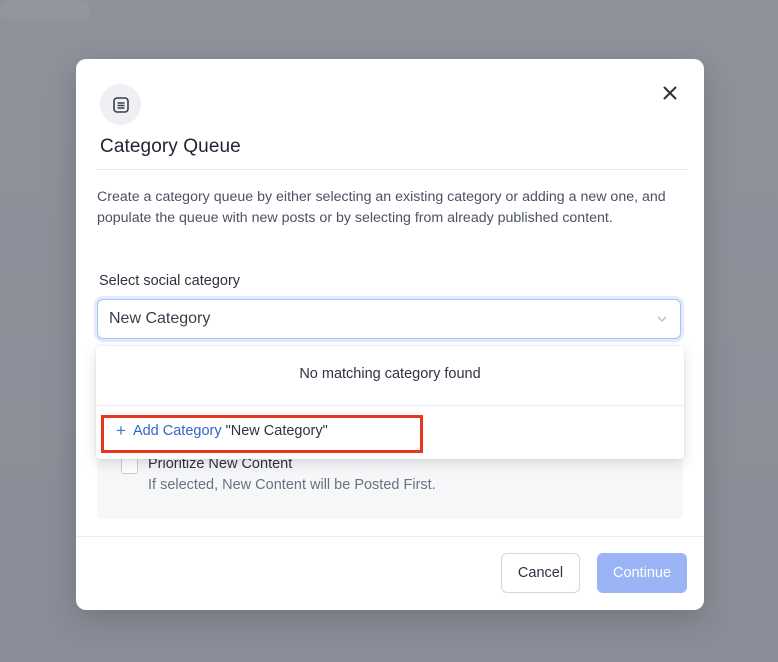  I want to click on category-select-value: New Category, so click(160, 318).